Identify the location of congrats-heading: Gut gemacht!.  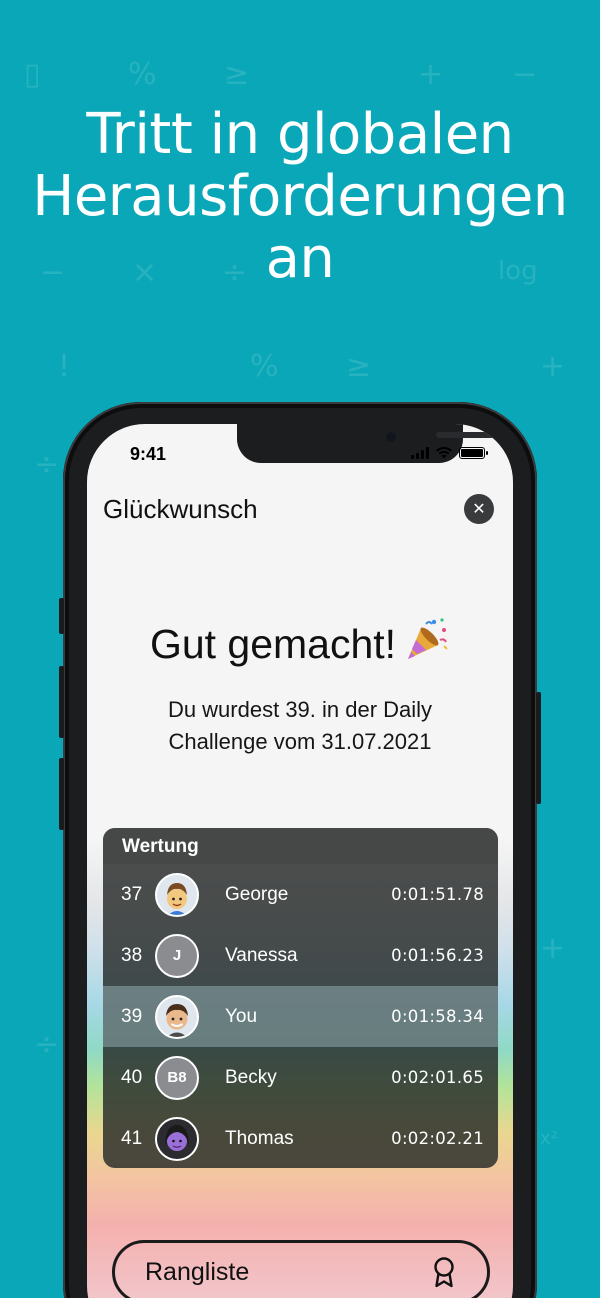
(300, 642).